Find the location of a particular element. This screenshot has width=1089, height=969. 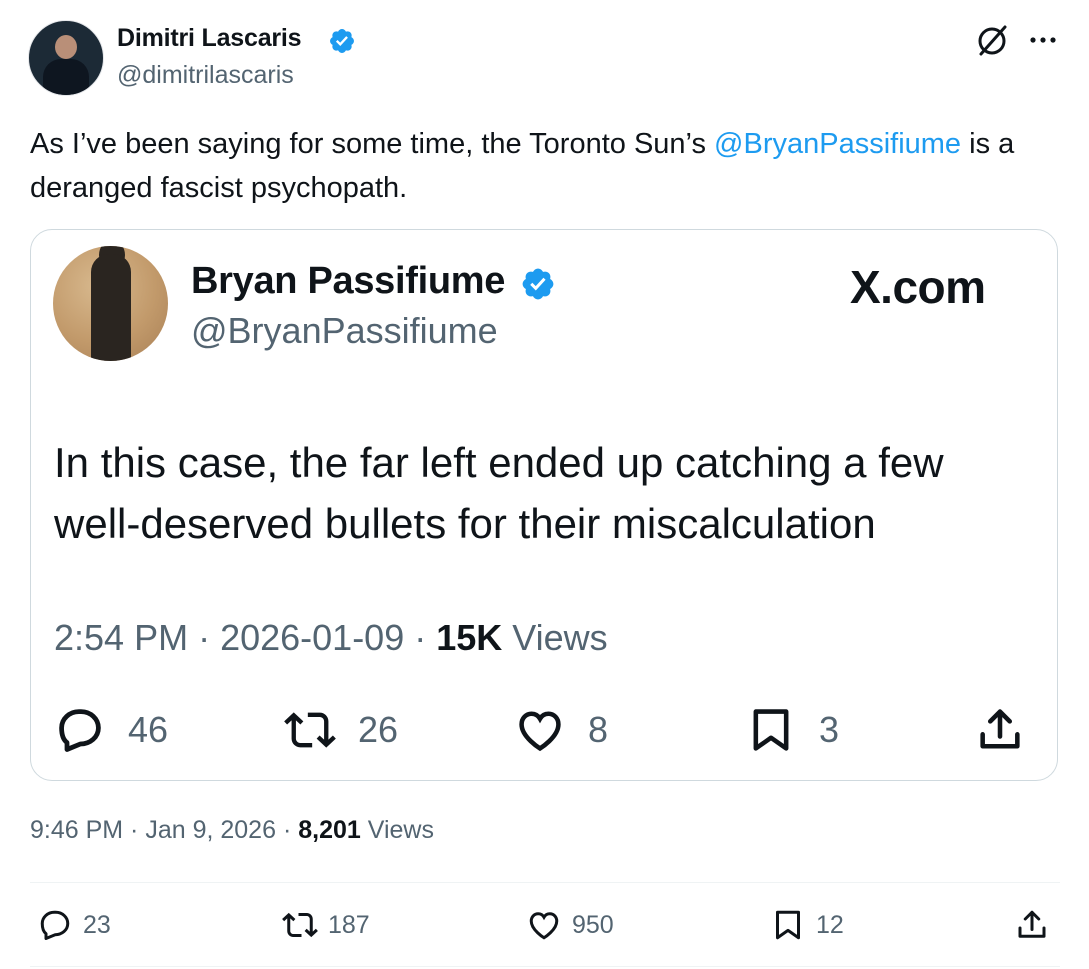

mention-link: @BryanPassifiume is located at coordinates (837, 144).